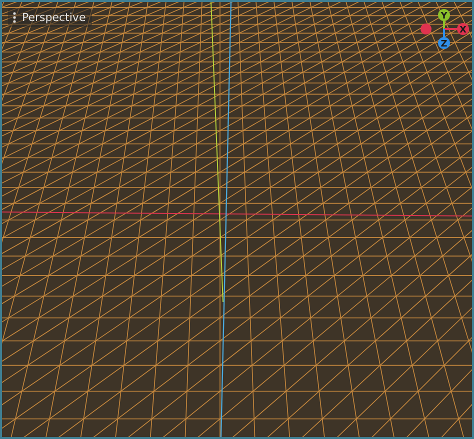 The image size is (474, 439). I want to click on axis-handle: X, so click(463, 29).